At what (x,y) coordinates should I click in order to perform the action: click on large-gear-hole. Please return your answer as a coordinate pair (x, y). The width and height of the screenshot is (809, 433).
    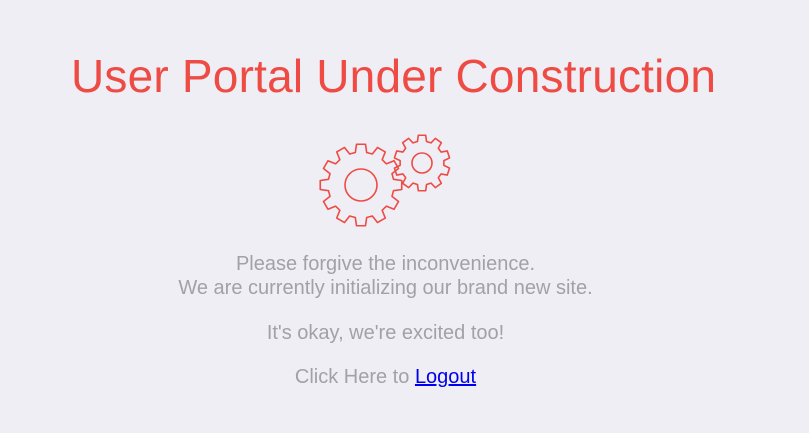
    Looking at the image, I should click on (361, 185).